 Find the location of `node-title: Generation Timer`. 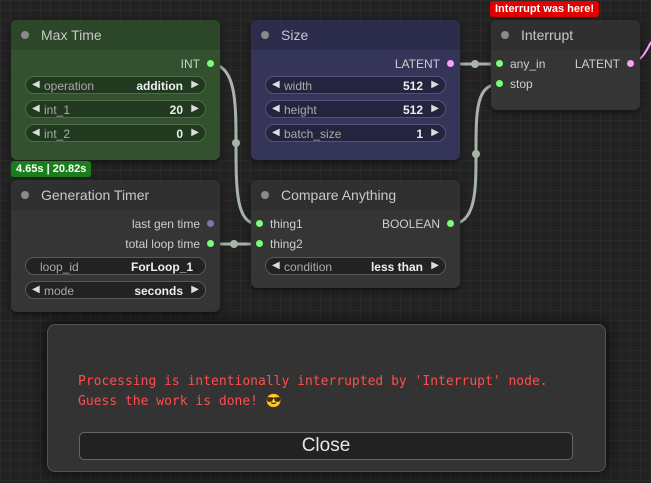

node-title: Generation Timer is located at coordinates (95, 195).